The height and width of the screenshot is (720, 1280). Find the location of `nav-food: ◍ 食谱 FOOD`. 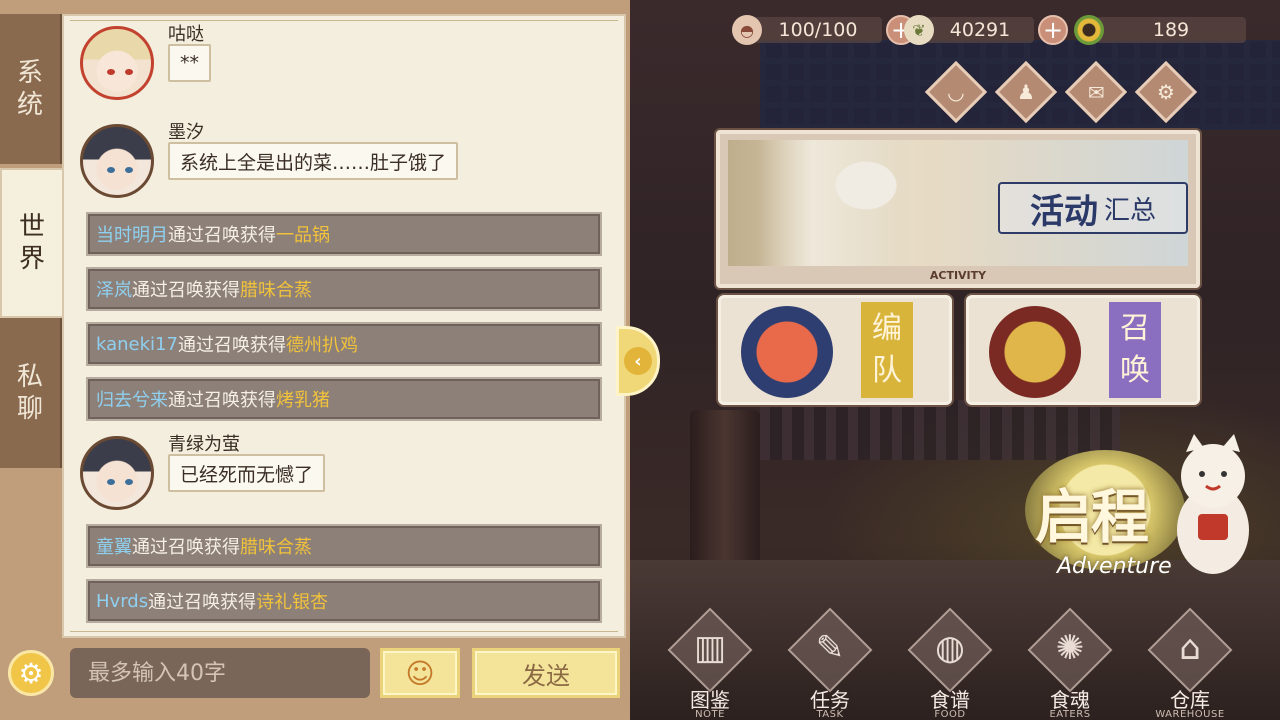

nav-food: ◍ 食谱 FOOD is located at coordinates (950, 663).